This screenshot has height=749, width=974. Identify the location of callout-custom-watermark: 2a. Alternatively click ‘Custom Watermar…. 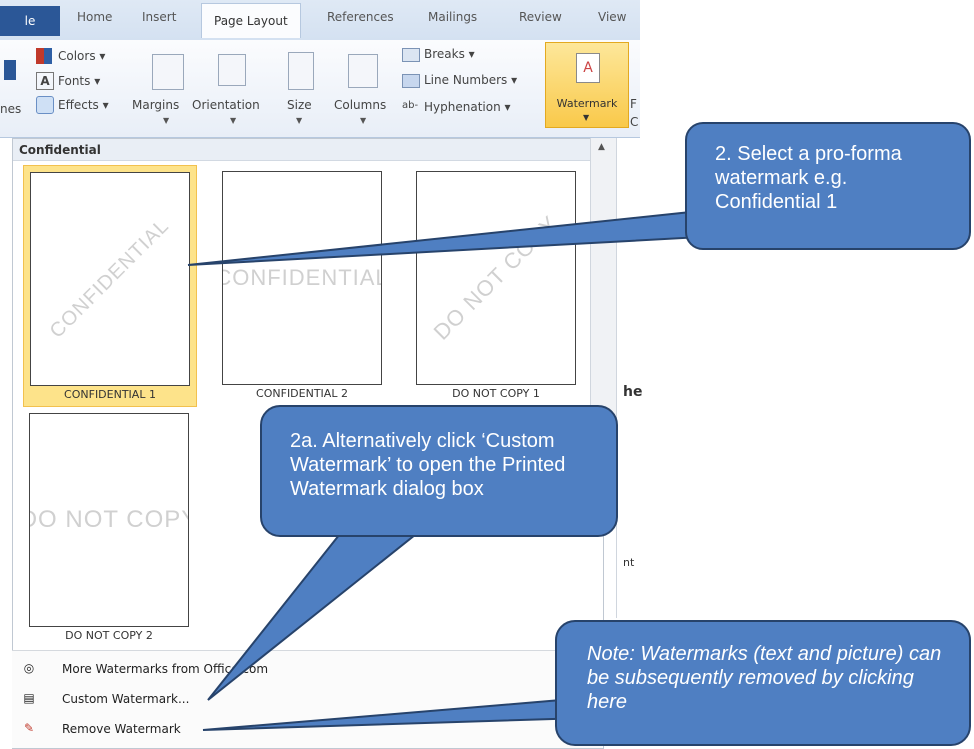
(439, 471).